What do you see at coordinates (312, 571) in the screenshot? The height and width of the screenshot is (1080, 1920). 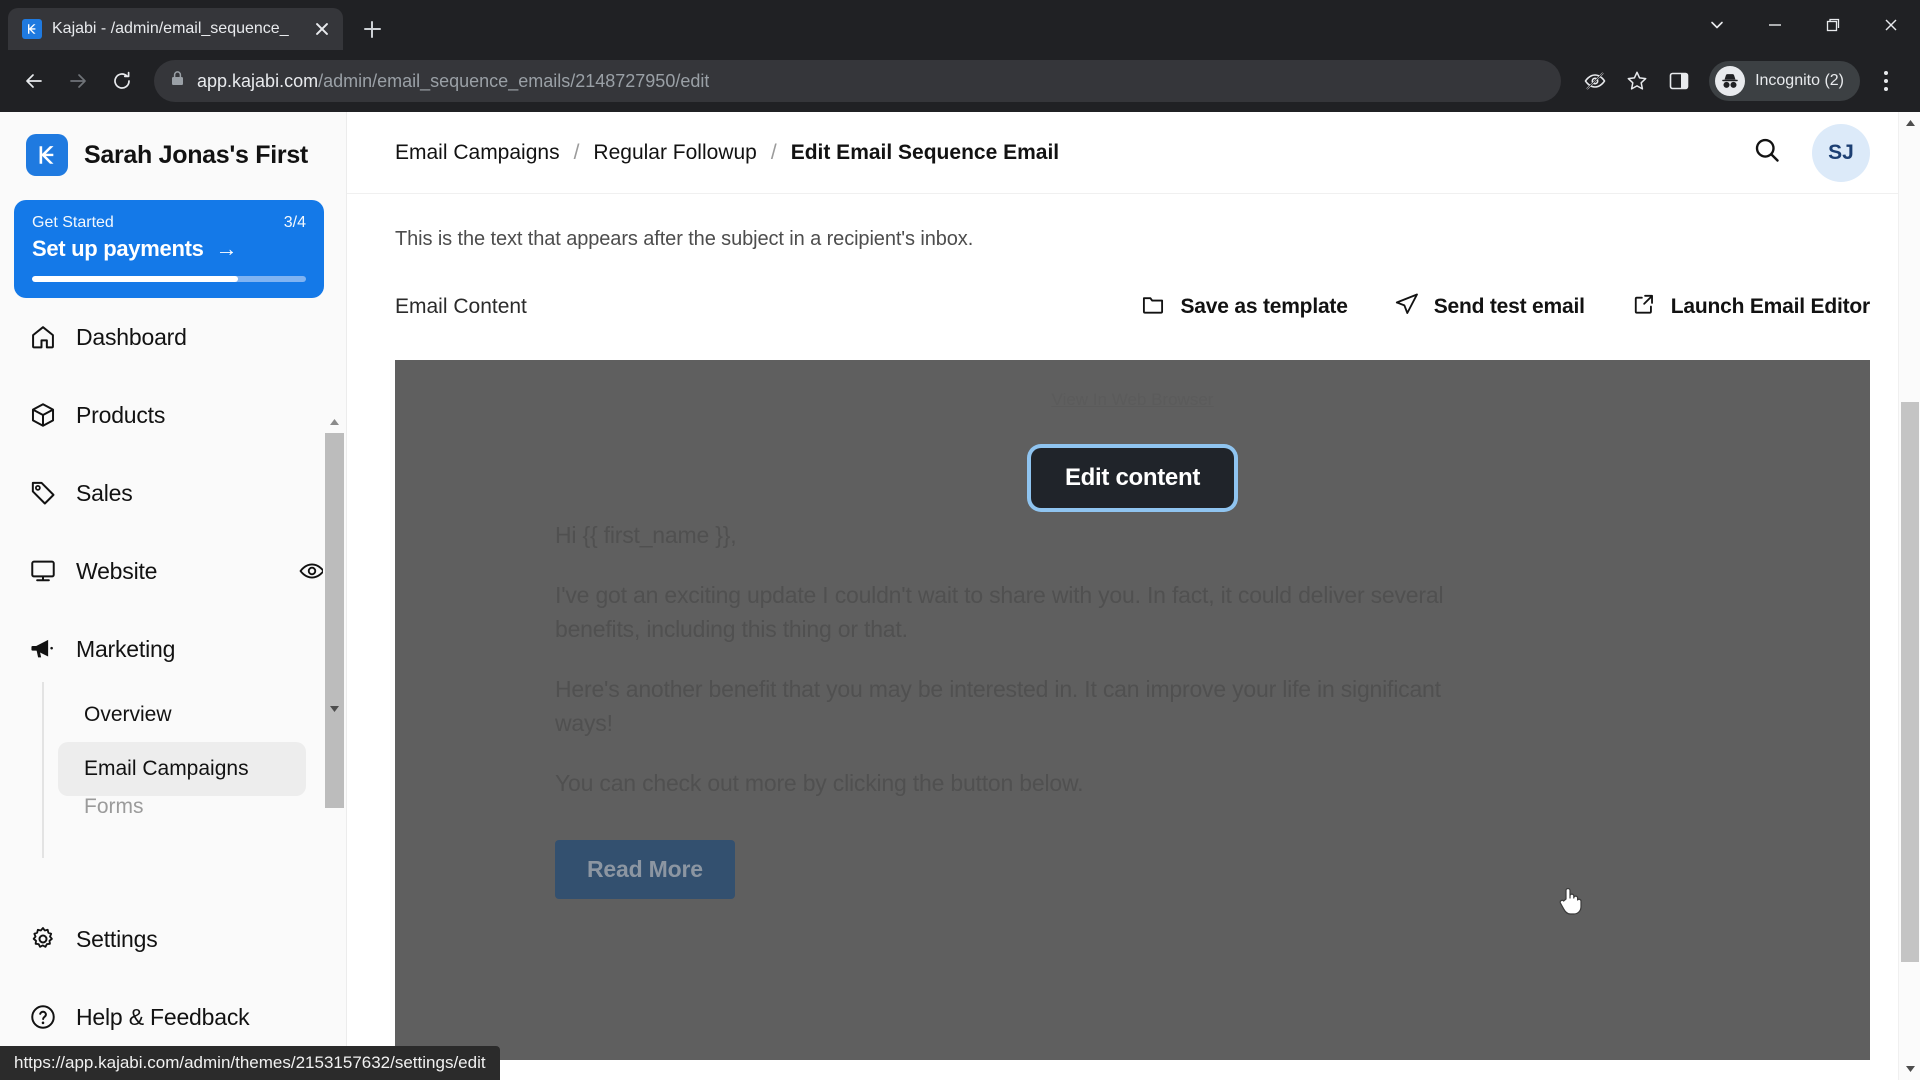 I see `eye-icon` at bounding box center [312, 571].